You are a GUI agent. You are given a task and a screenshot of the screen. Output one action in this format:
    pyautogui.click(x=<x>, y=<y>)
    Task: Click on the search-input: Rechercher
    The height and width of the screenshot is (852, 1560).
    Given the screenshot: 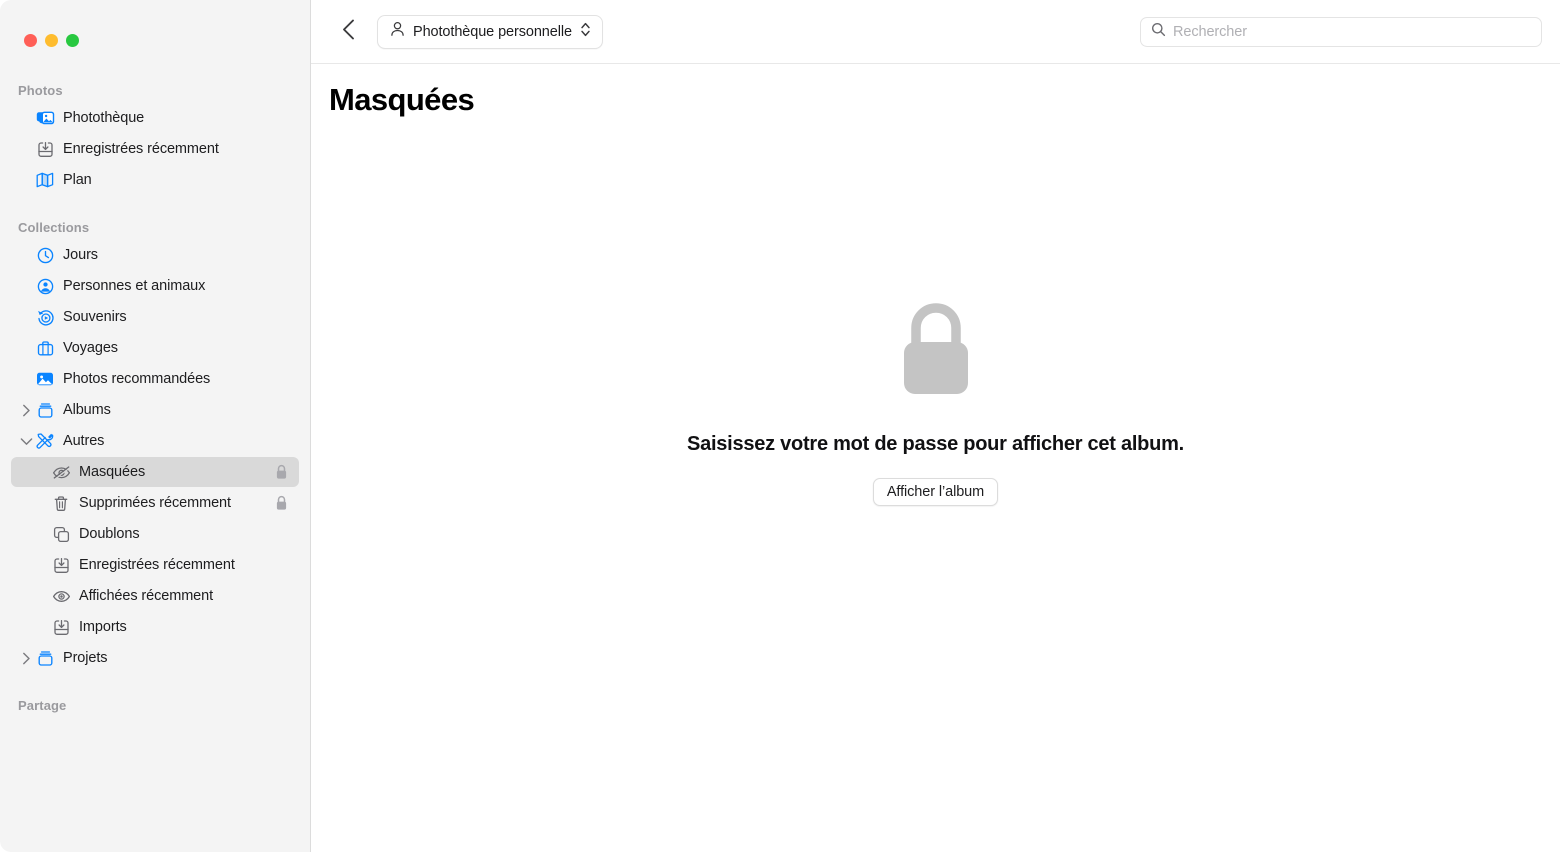 What is the action you would take?
    pyautogui.click(x=1341, y=31)
    